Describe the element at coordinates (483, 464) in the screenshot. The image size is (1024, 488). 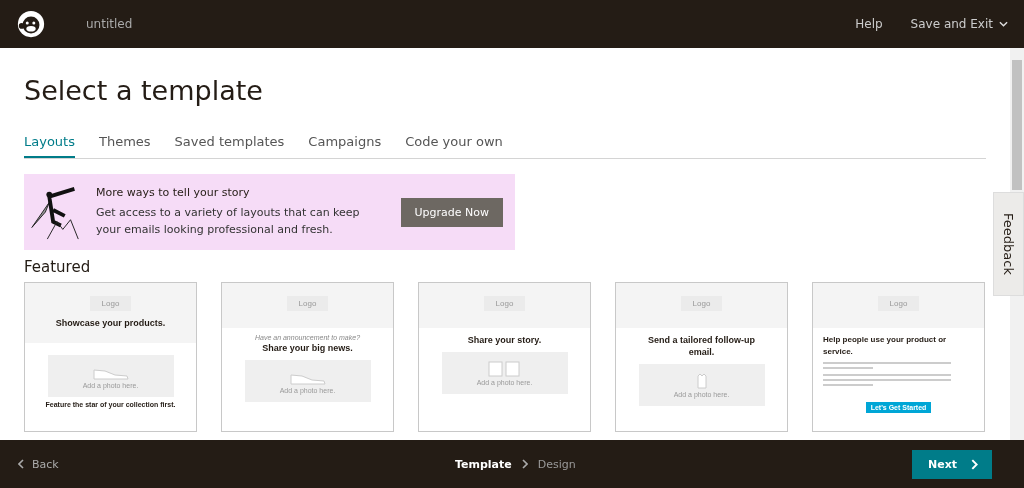
I see `step-label: Template` at that location.